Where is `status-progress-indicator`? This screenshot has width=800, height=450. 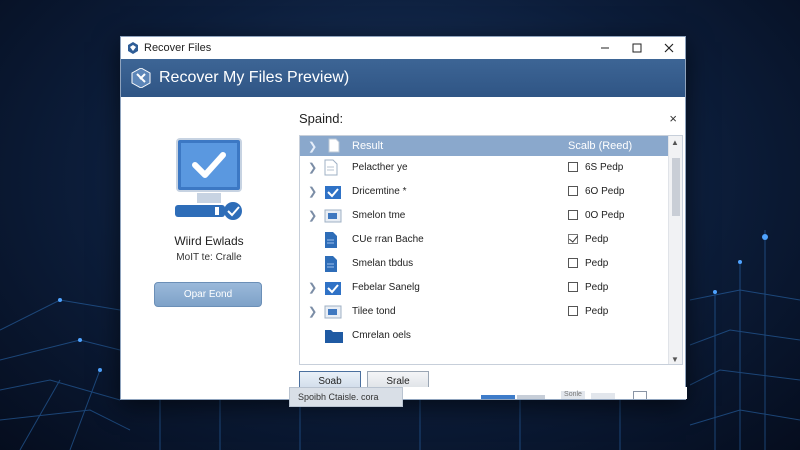 status-progress-indicator is located at coordinates (498, 397).